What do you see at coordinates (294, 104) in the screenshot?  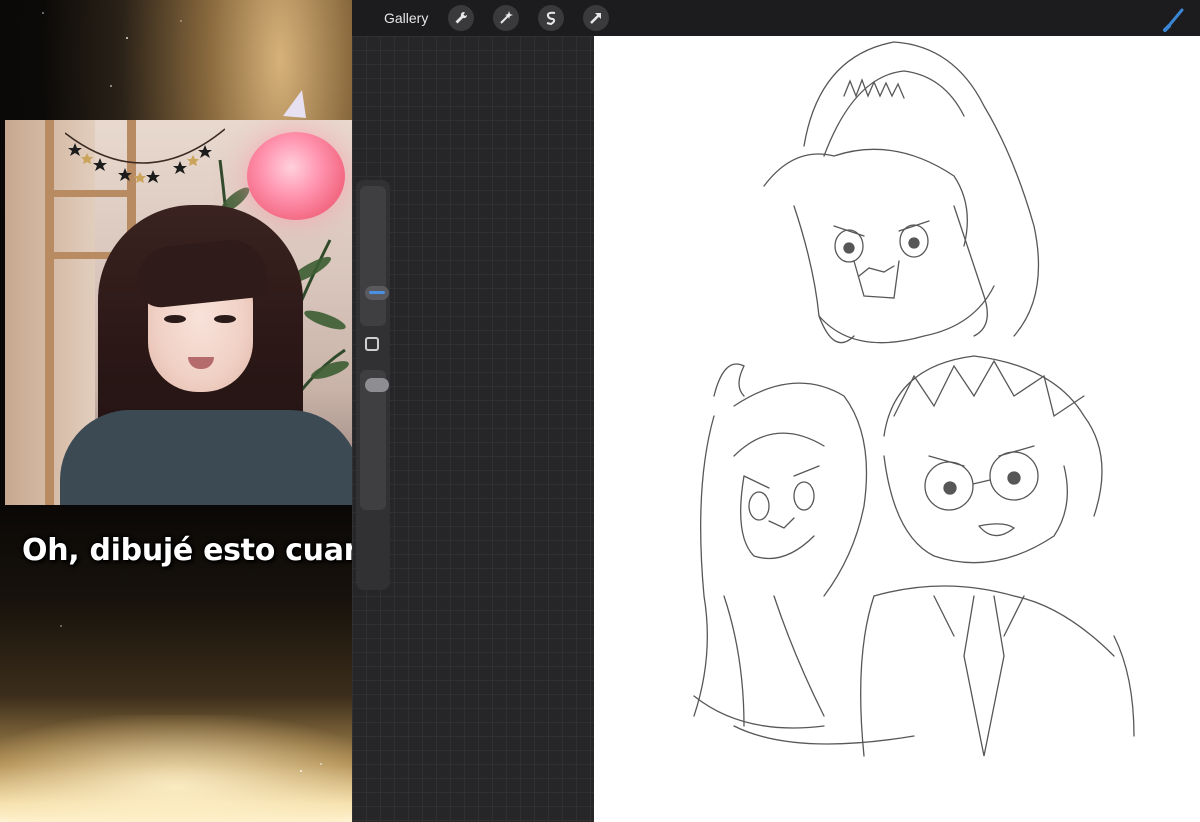 I see `pennant-decoration` at bounding box center [294, 104].